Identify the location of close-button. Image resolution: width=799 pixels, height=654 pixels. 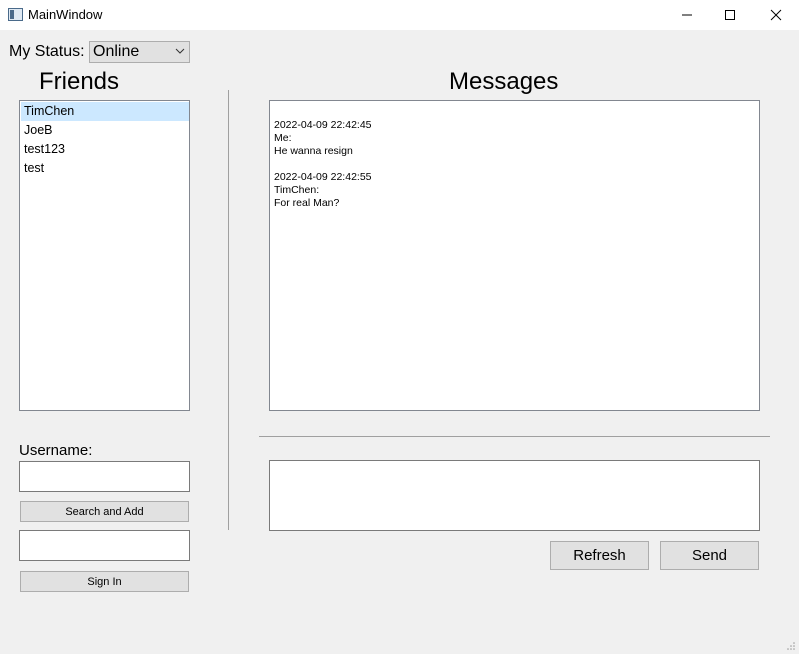
(776, 15).